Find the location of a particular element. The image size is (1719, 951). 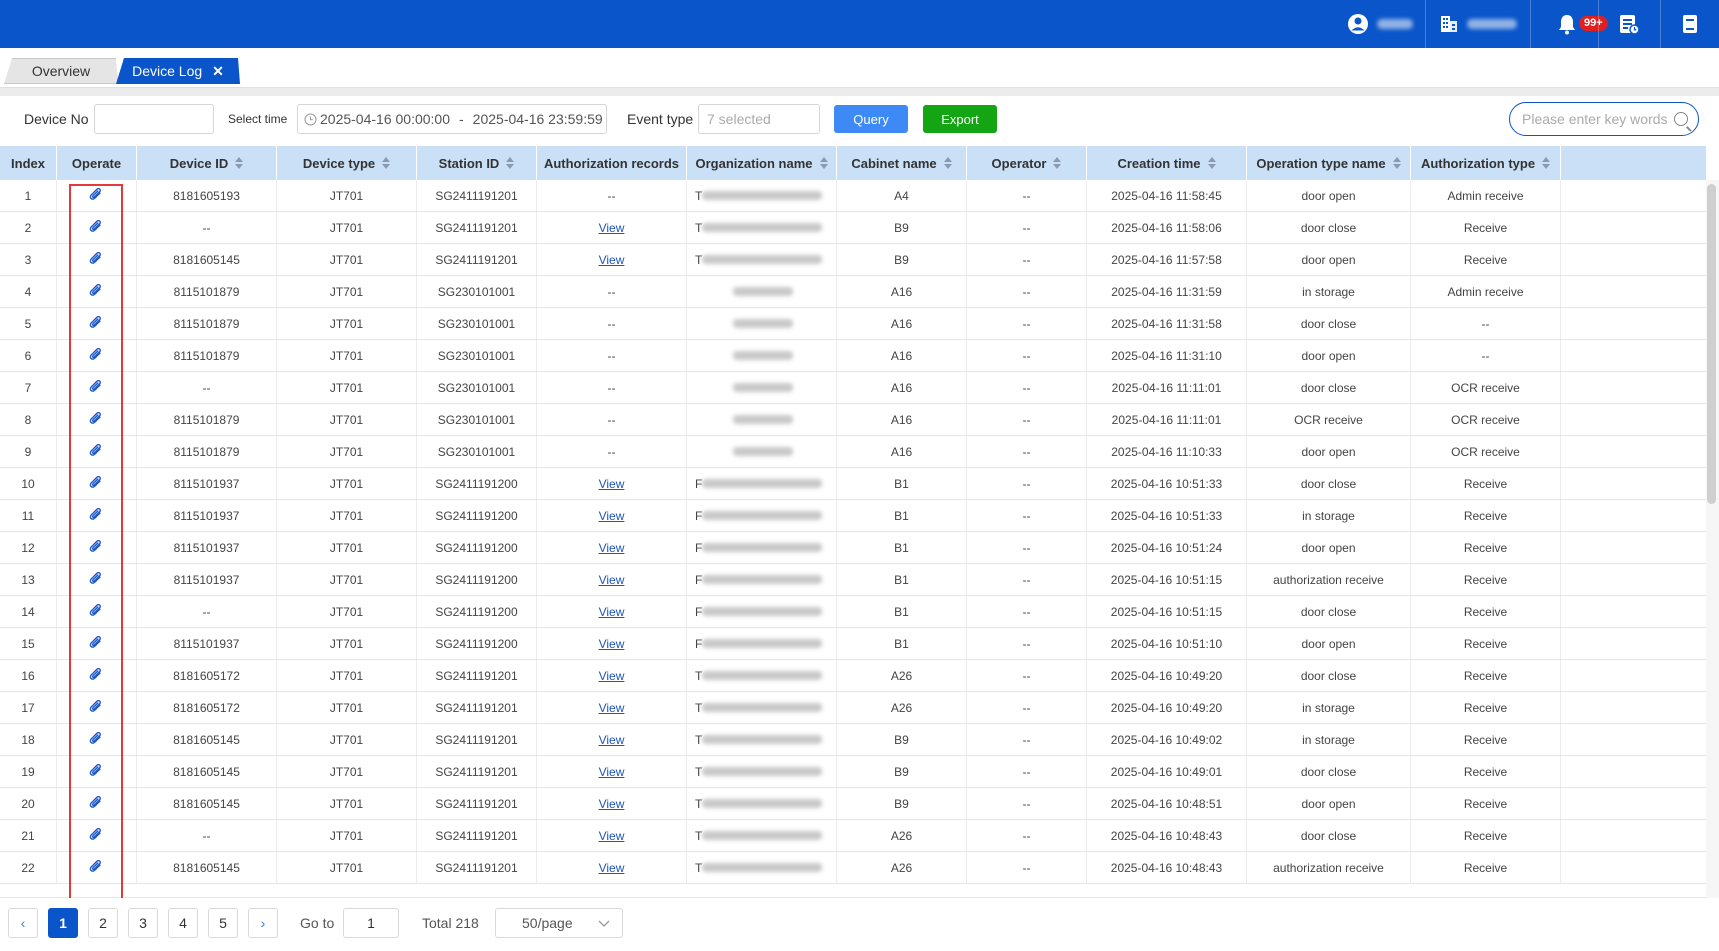

user-menu is located at coordinates (1380, 24).